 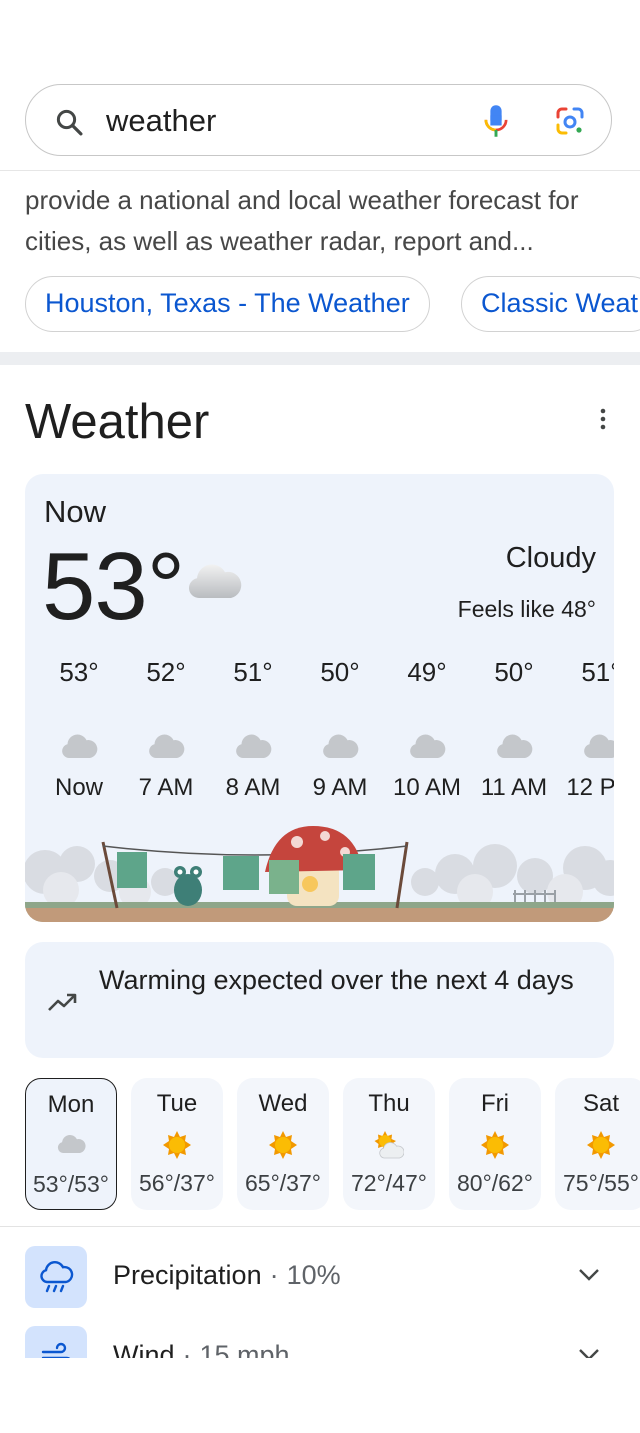 What do you see at coordinates (496, 121) in the screenshot?
I see `microphone-icon` at bounding box center [496, 121].